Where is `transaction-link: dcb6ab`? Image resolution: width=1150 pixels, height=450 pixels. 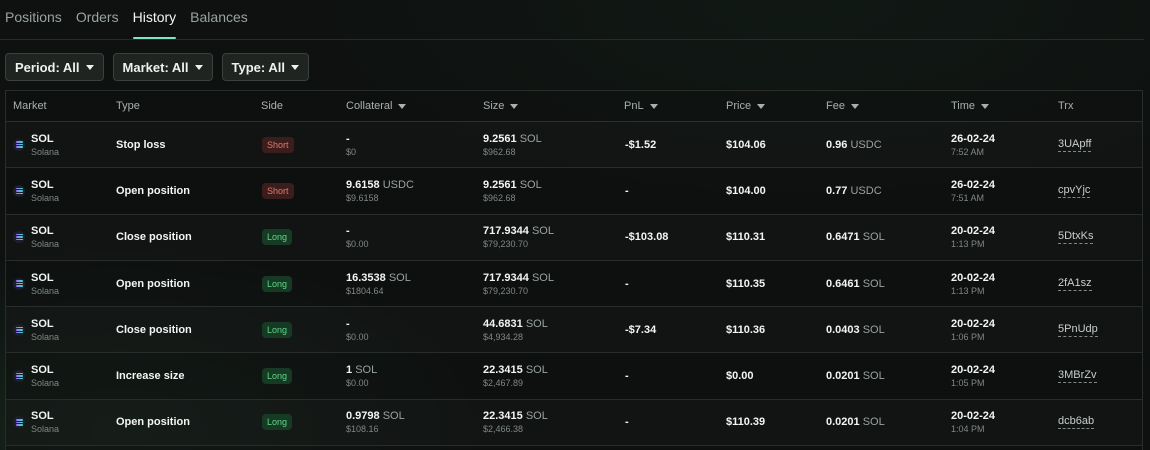 transaction-link: dcb6ab is located at coordinates (1076, 422).